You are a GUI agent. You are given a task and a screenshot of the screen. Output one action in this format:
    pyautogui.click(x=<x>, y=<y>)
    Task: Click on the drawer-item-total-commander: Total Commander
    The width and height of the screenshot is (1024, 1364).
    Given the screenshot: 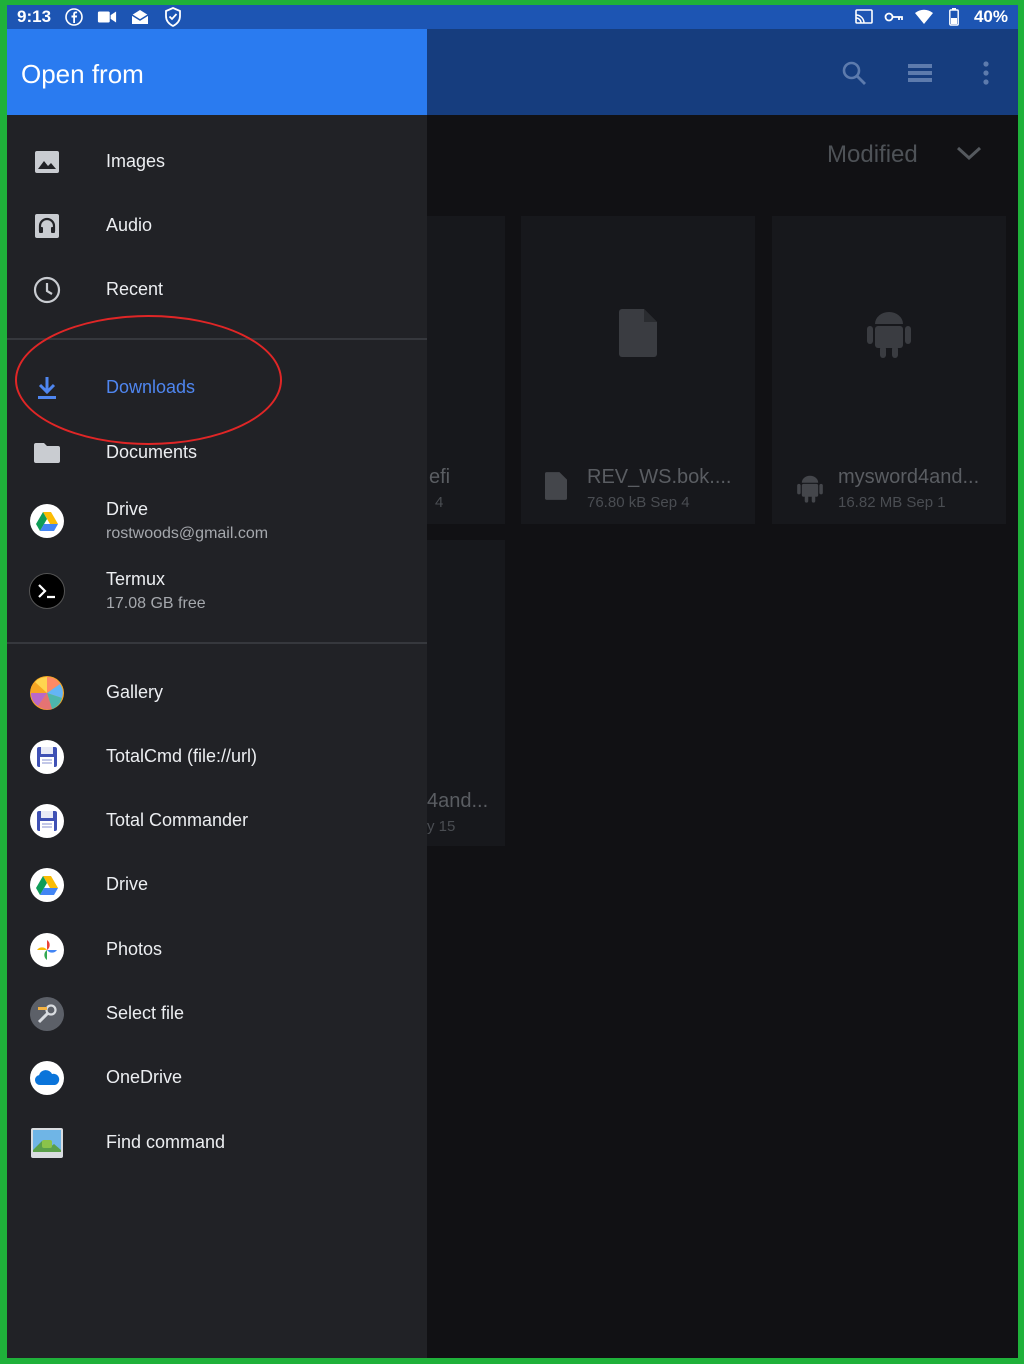 What is the action you would take?
    pyautogui.click(x=217, y=821)
    